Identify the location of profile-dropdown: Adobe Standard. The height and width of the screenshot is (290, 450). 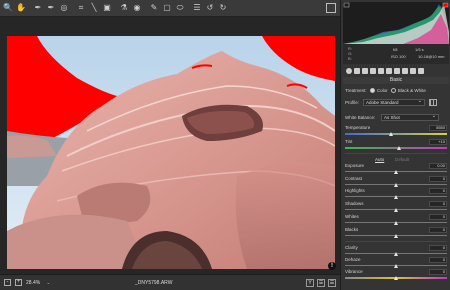
(394, 102).